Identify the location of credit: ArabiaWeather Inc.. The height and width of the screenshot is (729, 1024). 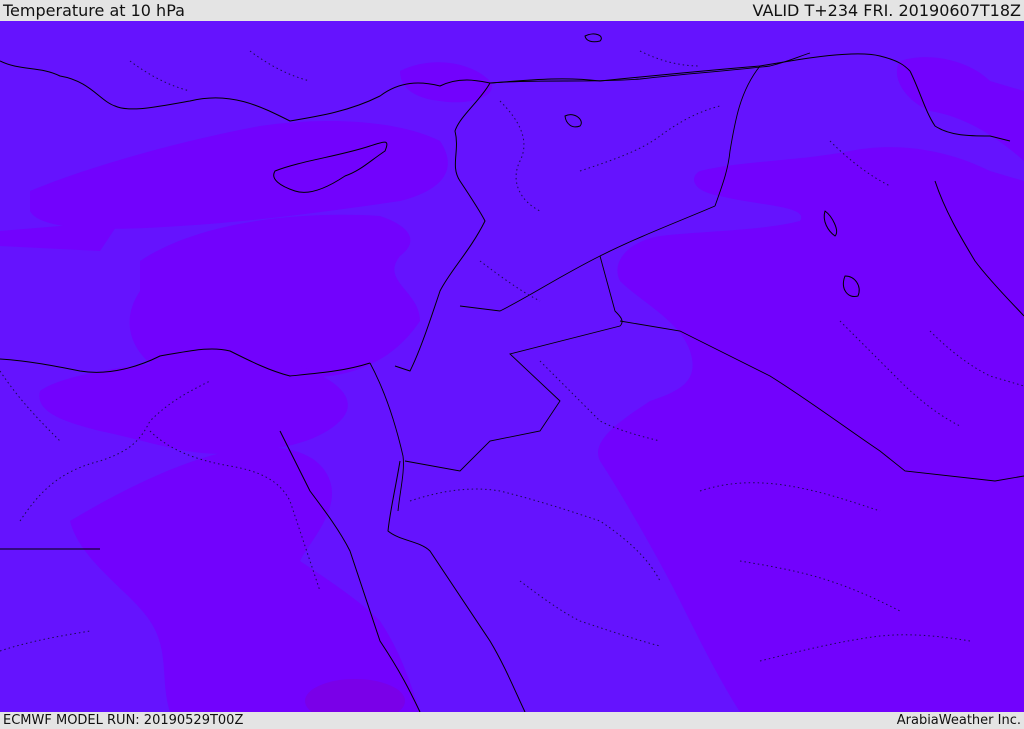
(958, 720).